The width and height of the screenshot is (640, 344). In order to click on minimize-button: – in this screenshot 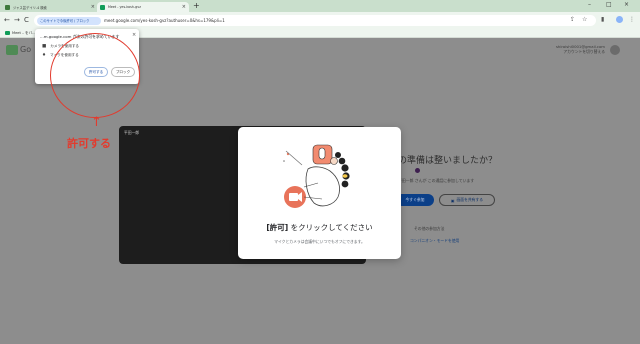, I will do `click(589, 4)`.